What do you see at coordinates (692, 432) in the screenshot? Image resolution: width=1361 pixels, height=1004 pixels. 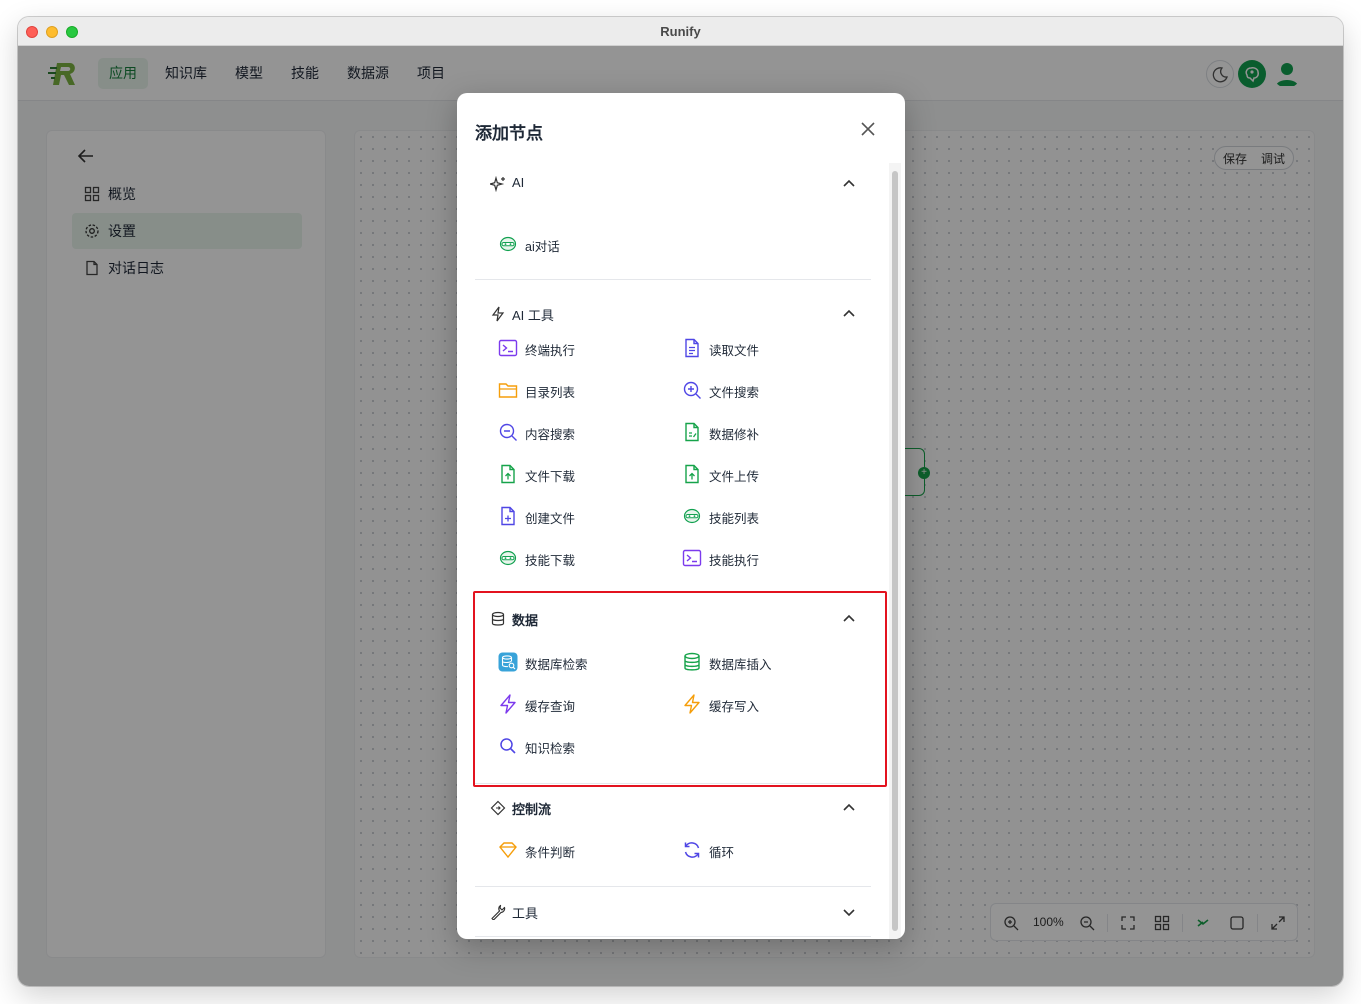 I see `file-edit-icon` at bounding box center [692, 432].